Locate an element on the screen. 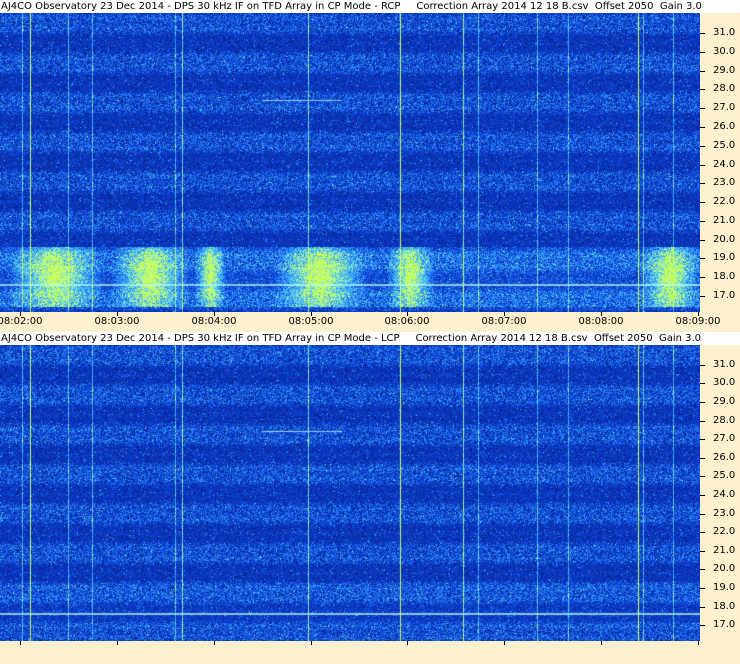 The image size is (740, 664). rcp-time-label: 08:06:00 is located at coordinates (407, 321).